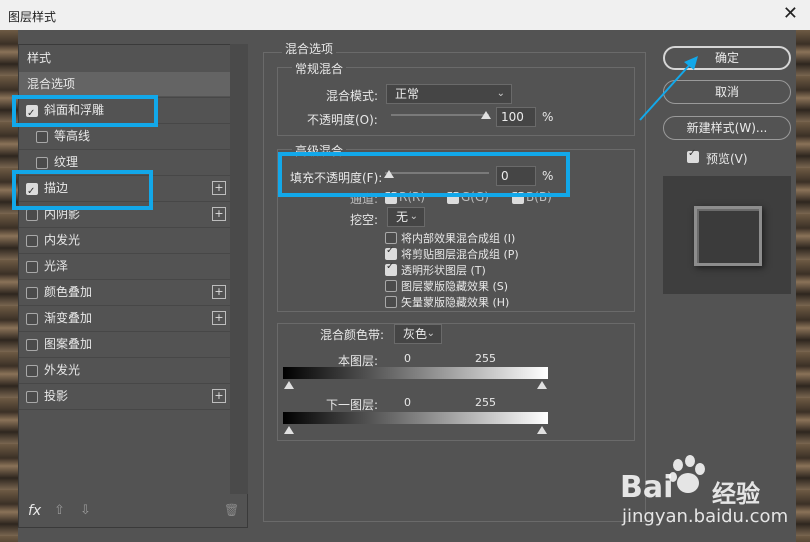 This screenshot has width=810, height=542. I want to click on style-item: 混合选项, so click(124, 84).